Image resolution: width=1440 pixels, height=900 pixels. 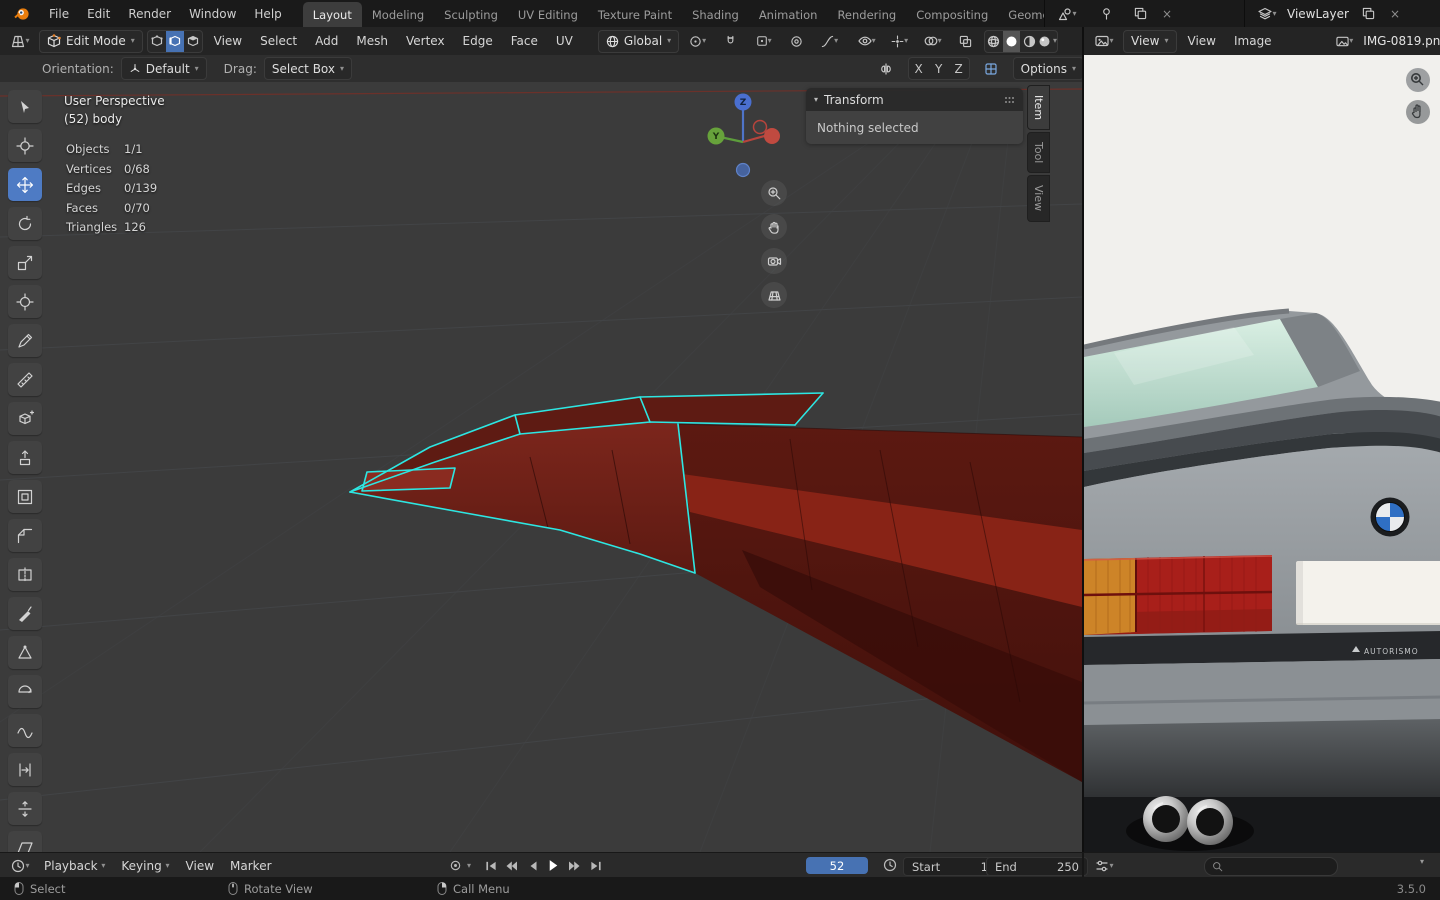 I want to click on orientation-default-dropdown: Default ▾, so click(x=163, y=68).